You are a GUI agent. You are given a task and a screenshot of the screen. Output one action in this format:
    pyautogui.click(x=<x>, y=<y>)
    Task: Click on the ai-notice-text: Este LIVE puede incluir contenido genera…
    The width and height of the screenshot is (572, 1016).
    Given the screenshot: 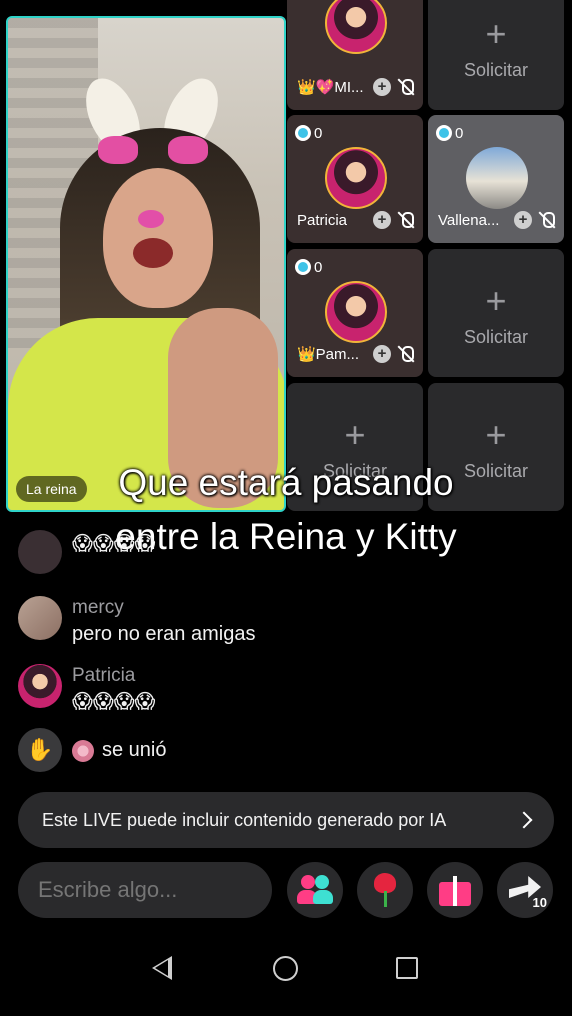 What is the action you would take?
    pyautogui.click(x=244, y=819)
    